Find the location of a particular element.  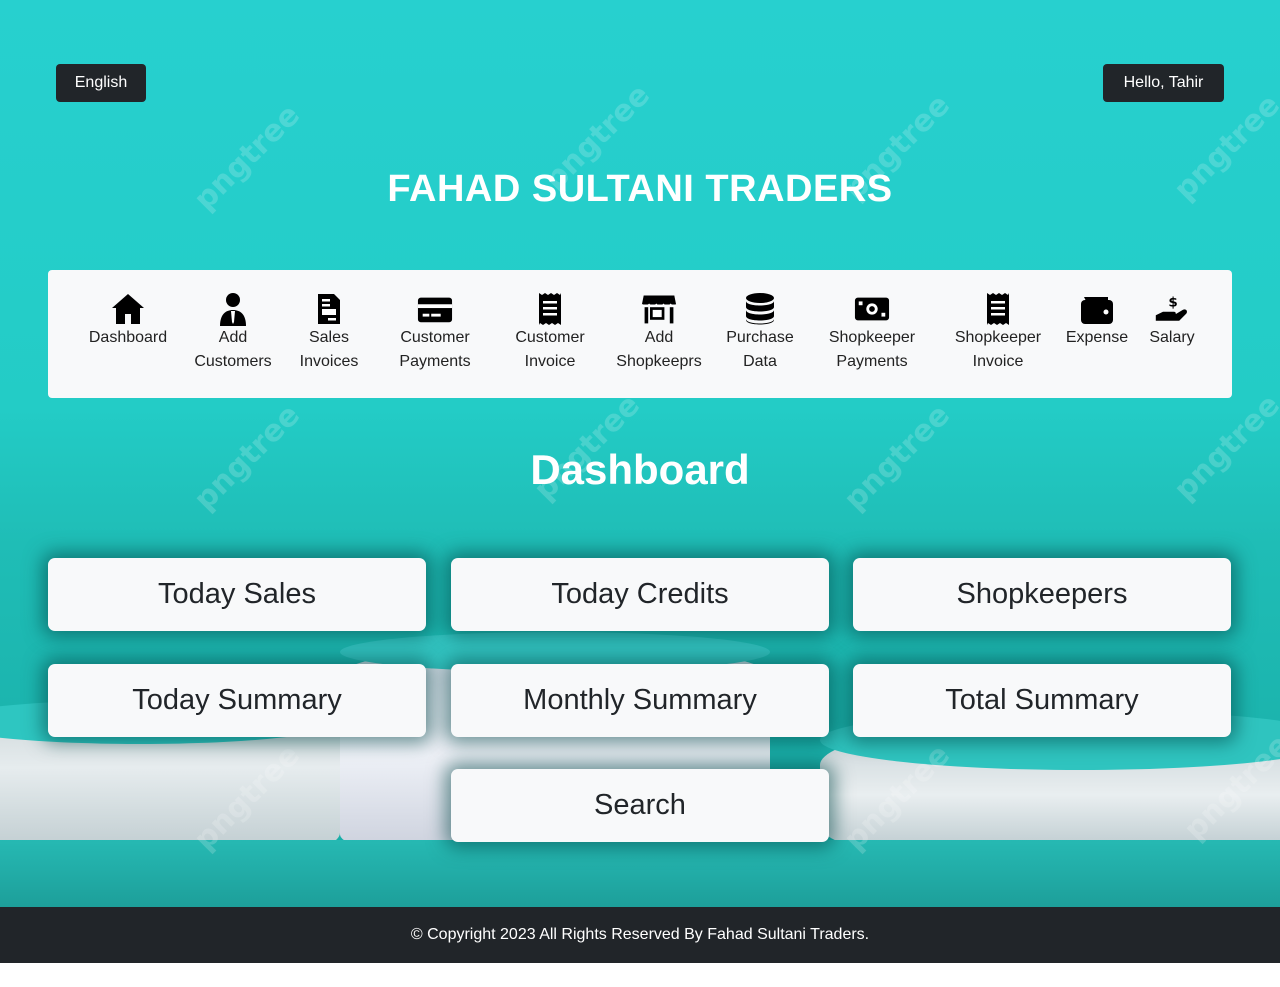

search-button: Search is located at coordinates (640, 805).